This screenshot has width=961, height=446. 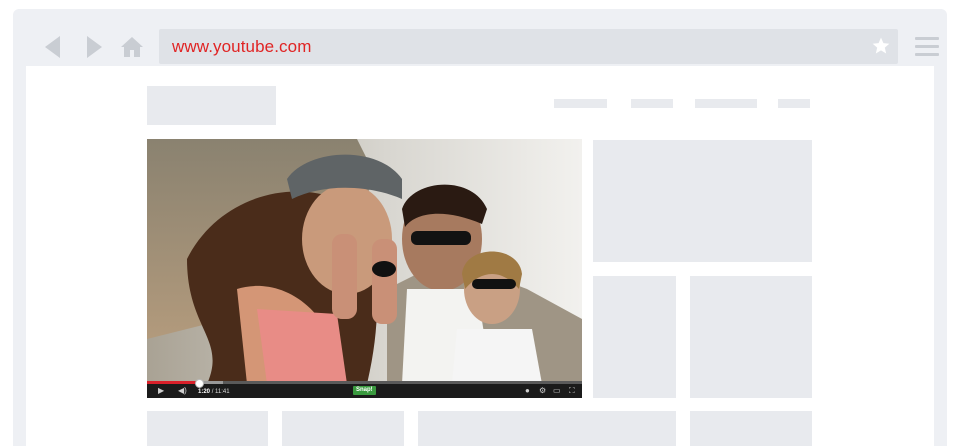 I want to click on logo-placeholder, so click(x=211, y=105).